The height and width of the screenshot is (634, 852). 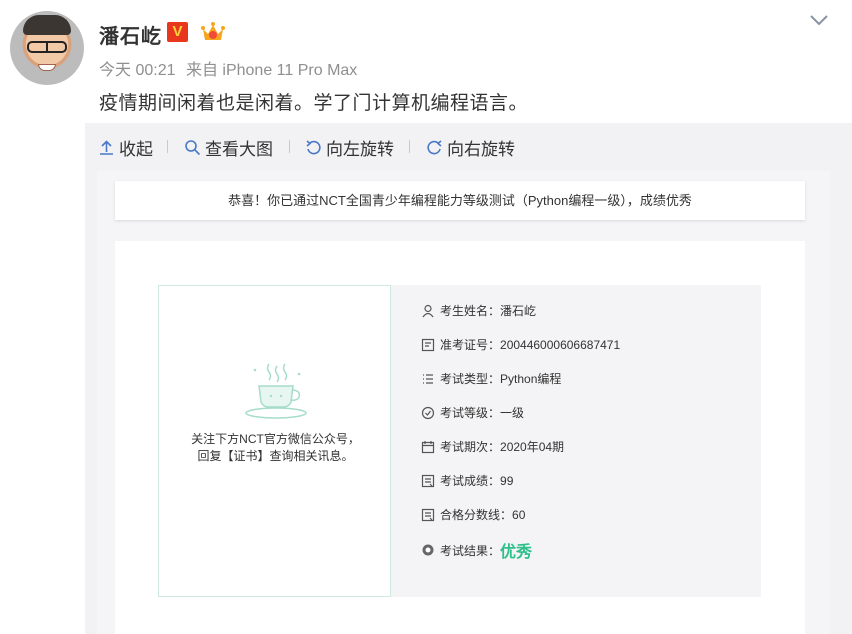 I want to click on info-label: 考试成绩：, so click(x=470, y=481).